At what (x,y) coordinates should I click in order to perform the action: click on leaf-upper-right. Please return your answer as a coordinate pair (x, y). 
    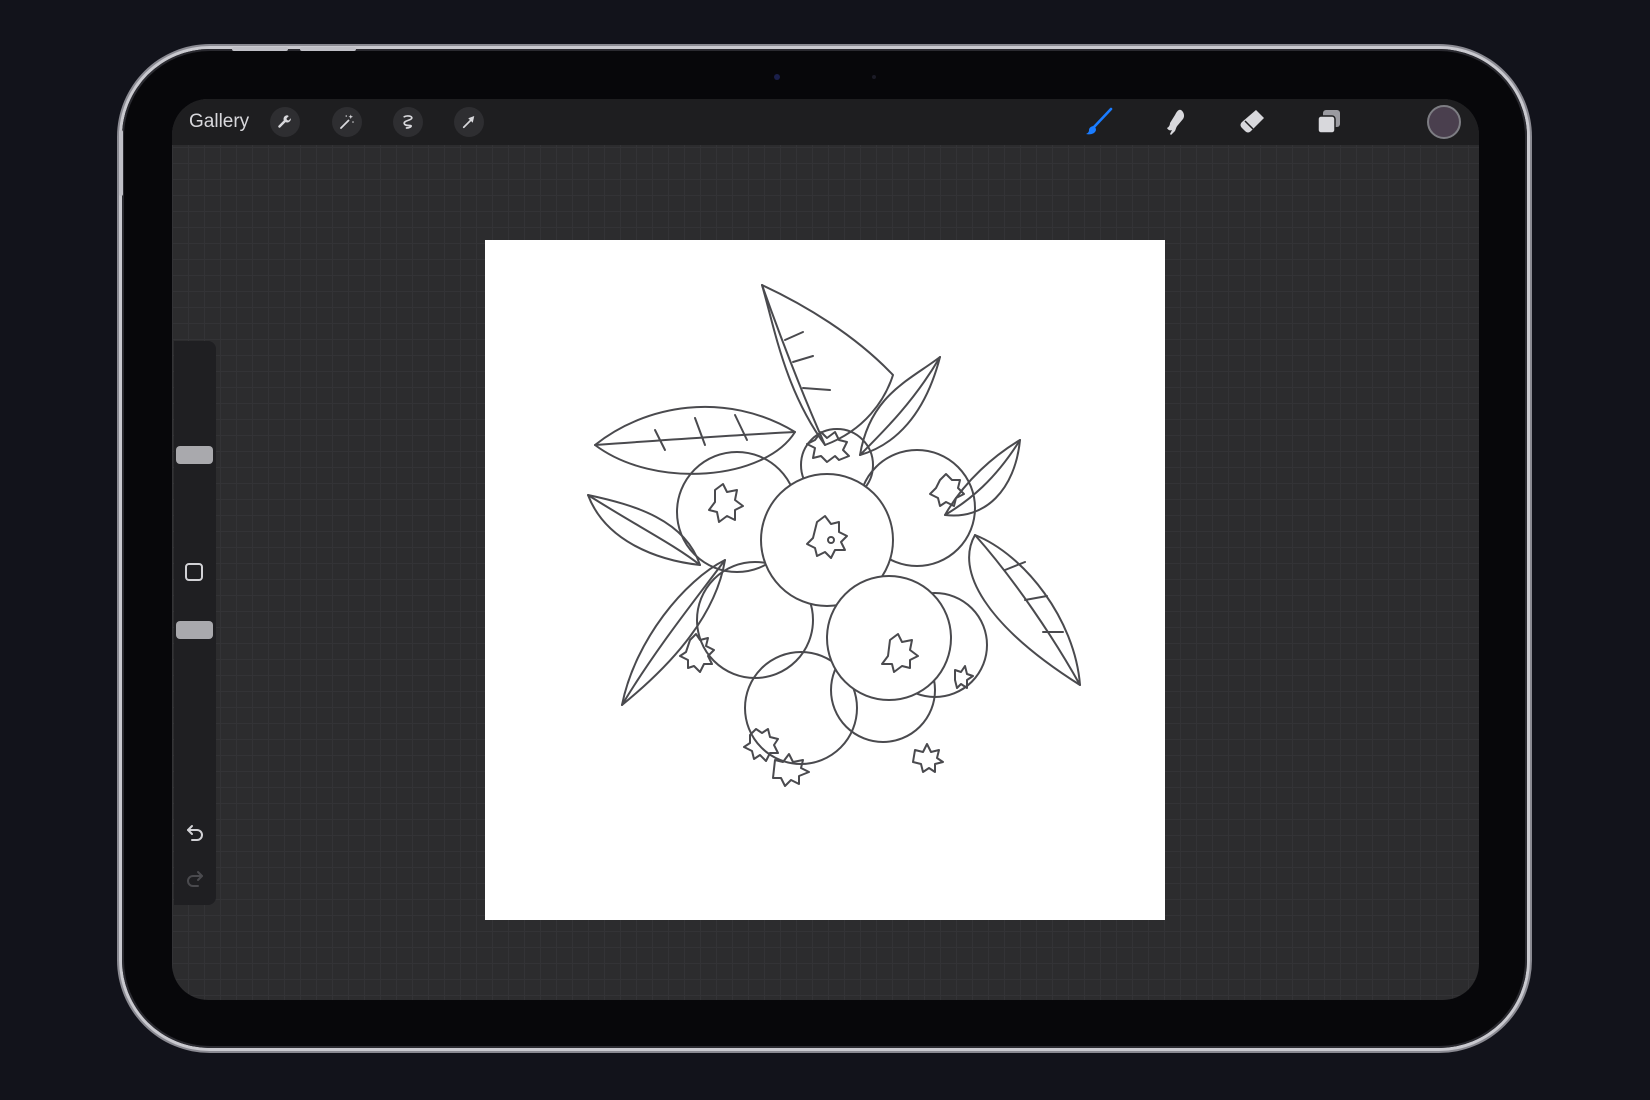
    Looking at the image, I should click on (900, 406).